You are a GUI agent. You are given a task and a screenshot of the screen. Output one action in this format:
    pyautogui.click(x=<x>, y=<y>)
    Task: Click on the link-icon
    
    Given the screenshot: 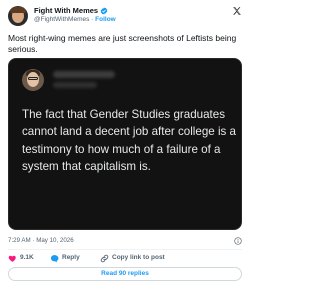 What is the action you would take?
    pyautogui.click(x=104, y=258)
    